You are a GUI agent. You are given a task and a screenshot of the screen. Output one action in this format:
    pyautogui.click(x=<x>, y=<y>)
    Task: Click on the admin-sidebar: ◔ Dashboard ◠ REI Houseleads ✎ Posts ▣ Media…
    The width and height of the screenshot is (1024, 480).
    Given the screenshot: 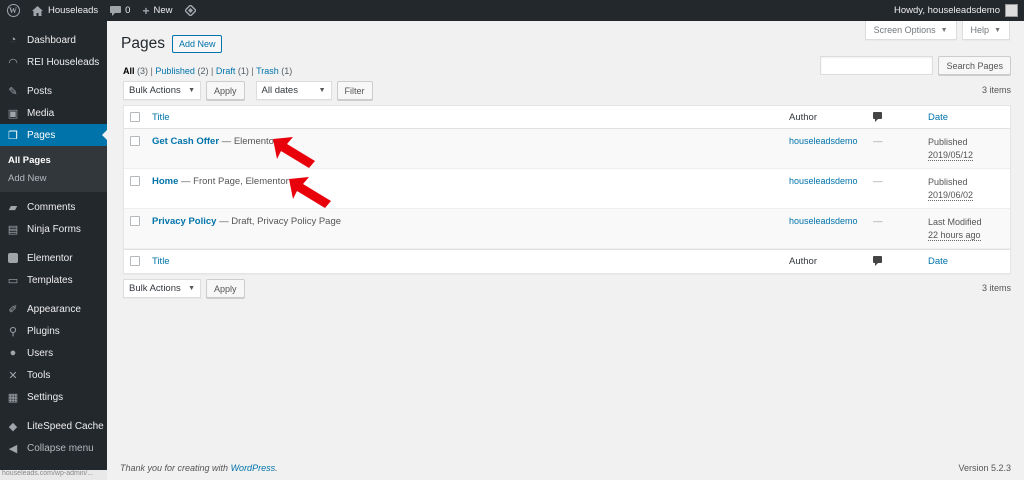 What is the action you would take?
    pyautogui.click(x=53, y=250)
    